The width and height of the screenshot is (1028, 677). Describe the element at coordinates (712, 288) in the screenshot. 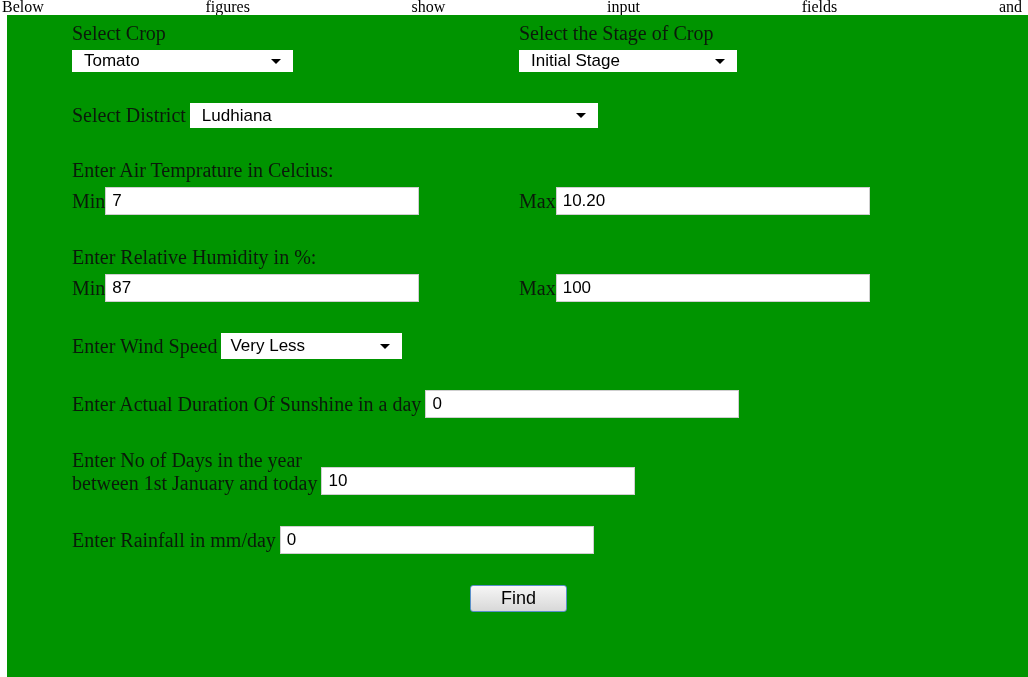

I see `input-field: 100` at that location.